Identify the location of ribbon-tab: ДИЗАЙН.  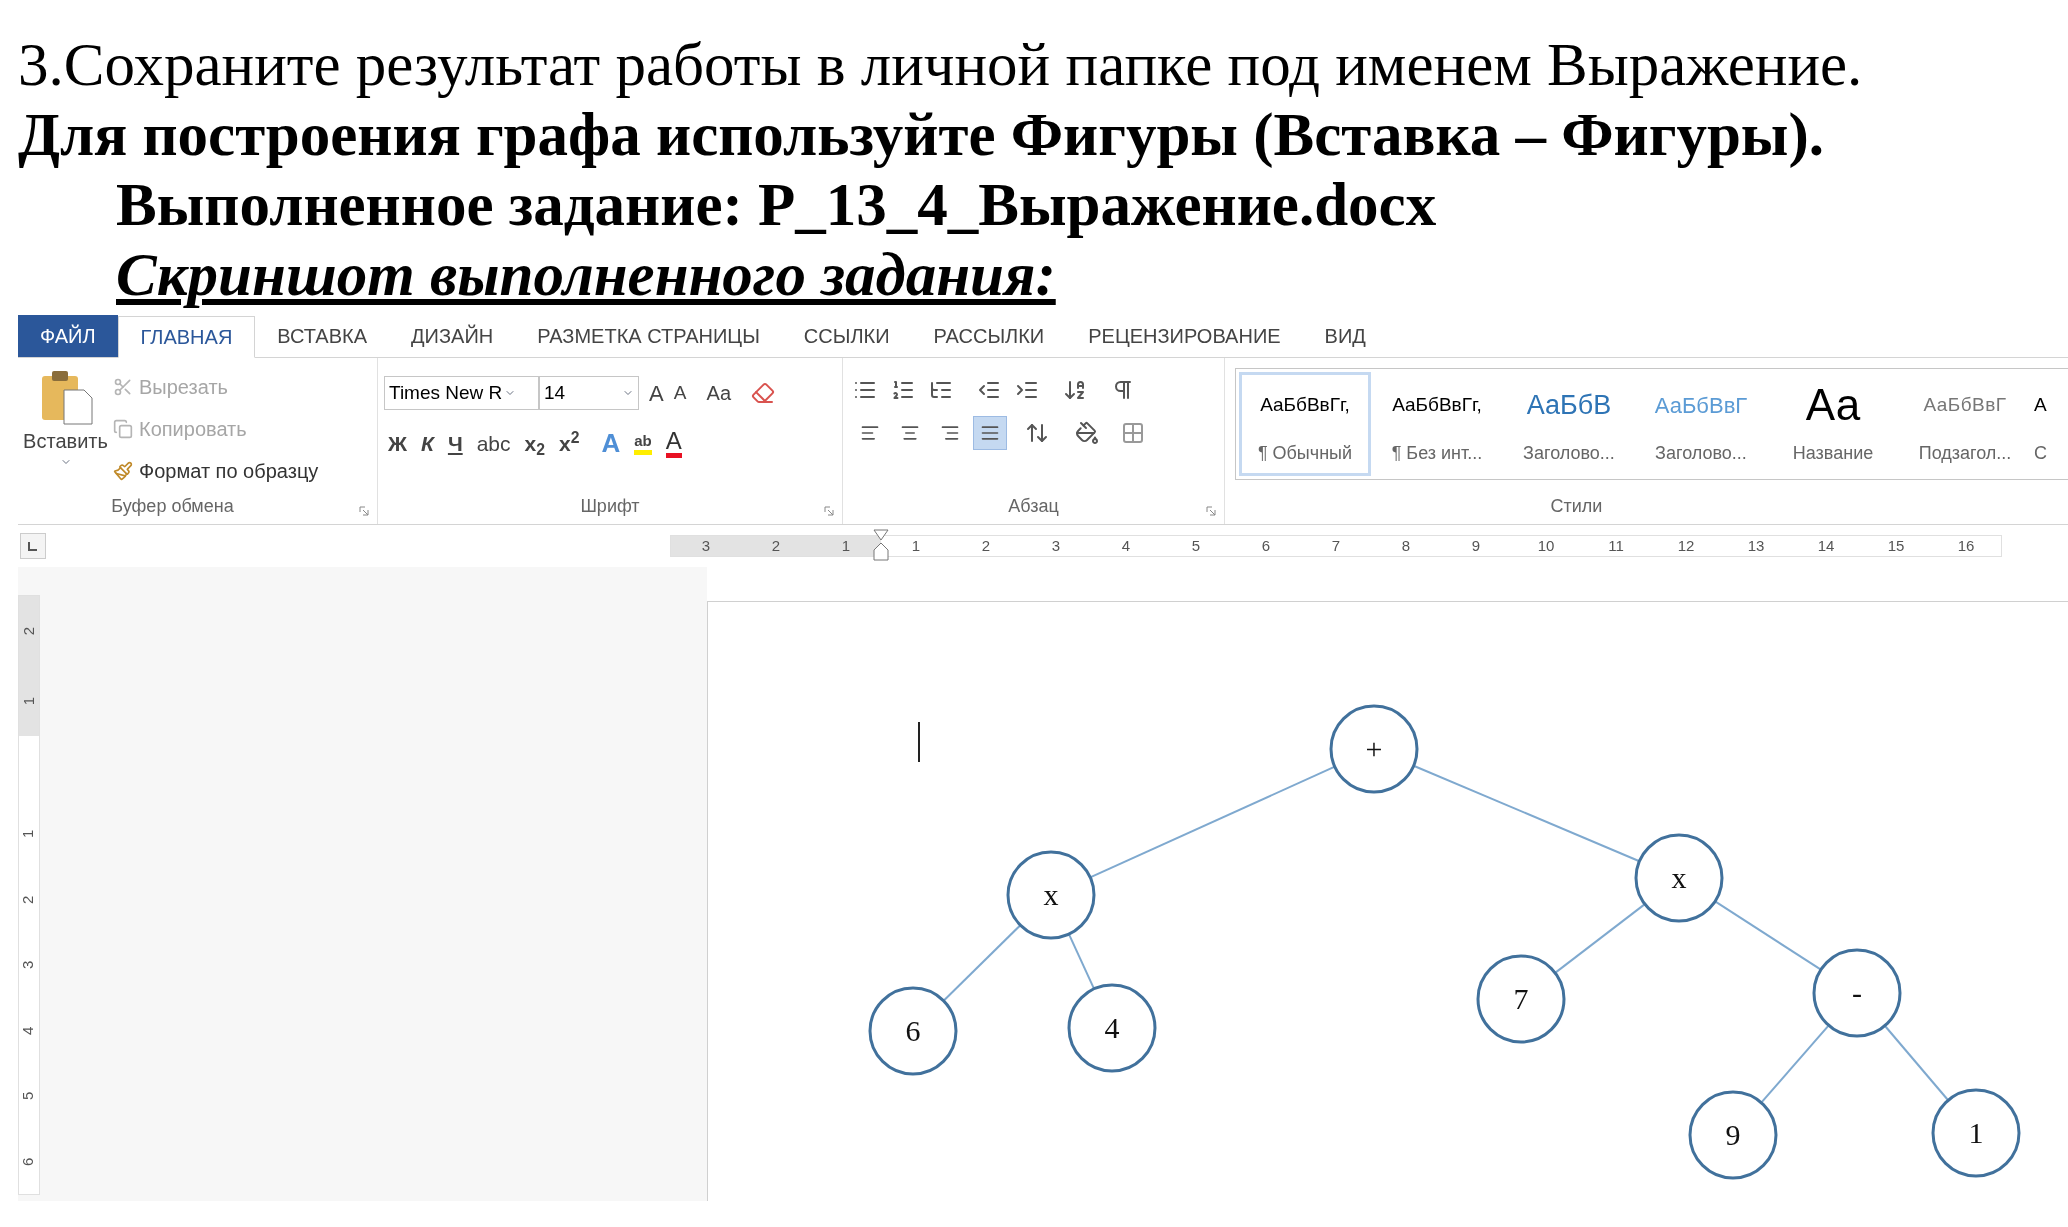
(452, 336).